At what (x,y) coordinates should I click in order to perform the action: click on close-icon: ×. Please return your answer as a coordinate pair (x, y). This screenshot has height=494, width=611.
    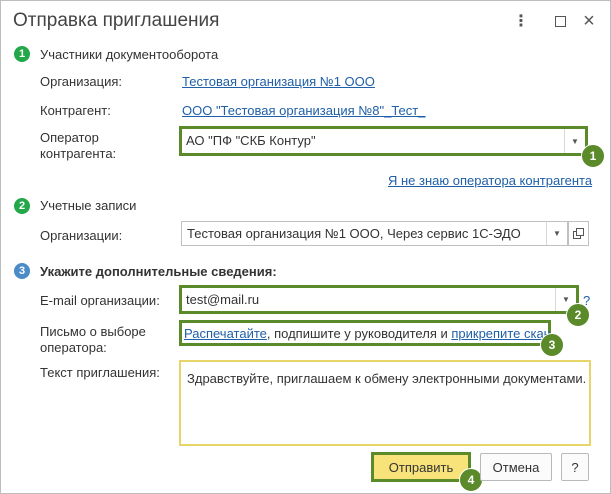
    Looking at the image, I should click on (589, 21).